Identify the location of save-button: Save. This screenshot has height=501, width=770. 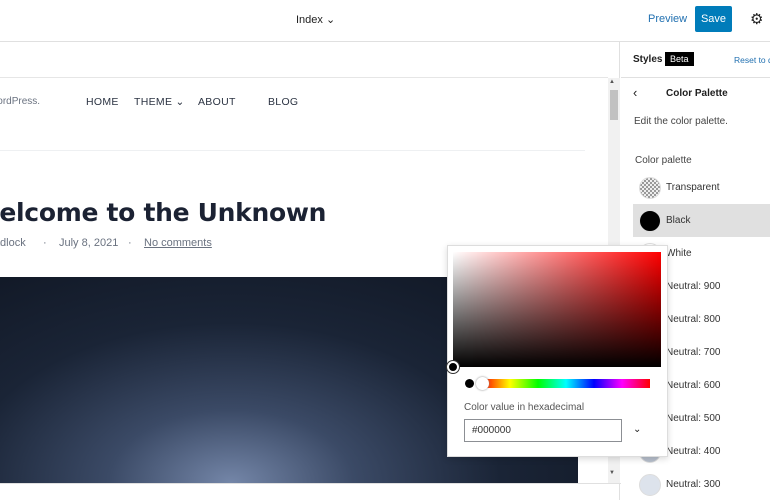
(713, 19).